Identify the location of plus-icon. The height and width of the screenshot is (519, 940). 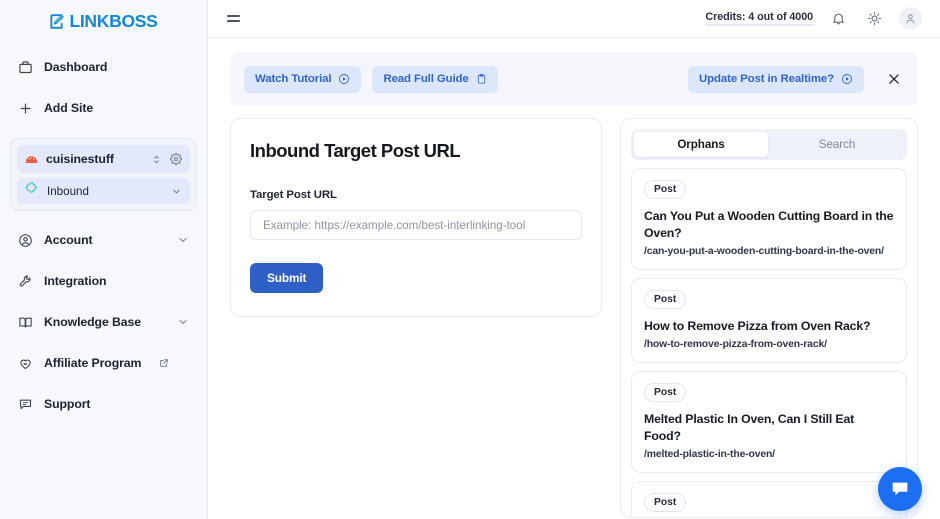
(25, 108).